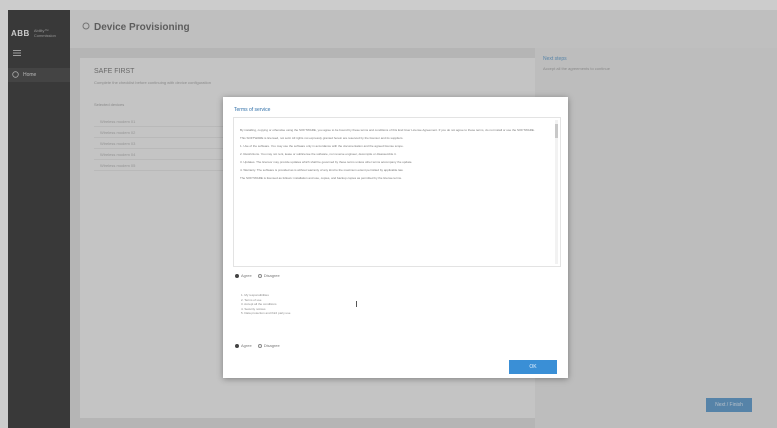  I want to click on agree-radio-2: Agree, so click(243, 345).